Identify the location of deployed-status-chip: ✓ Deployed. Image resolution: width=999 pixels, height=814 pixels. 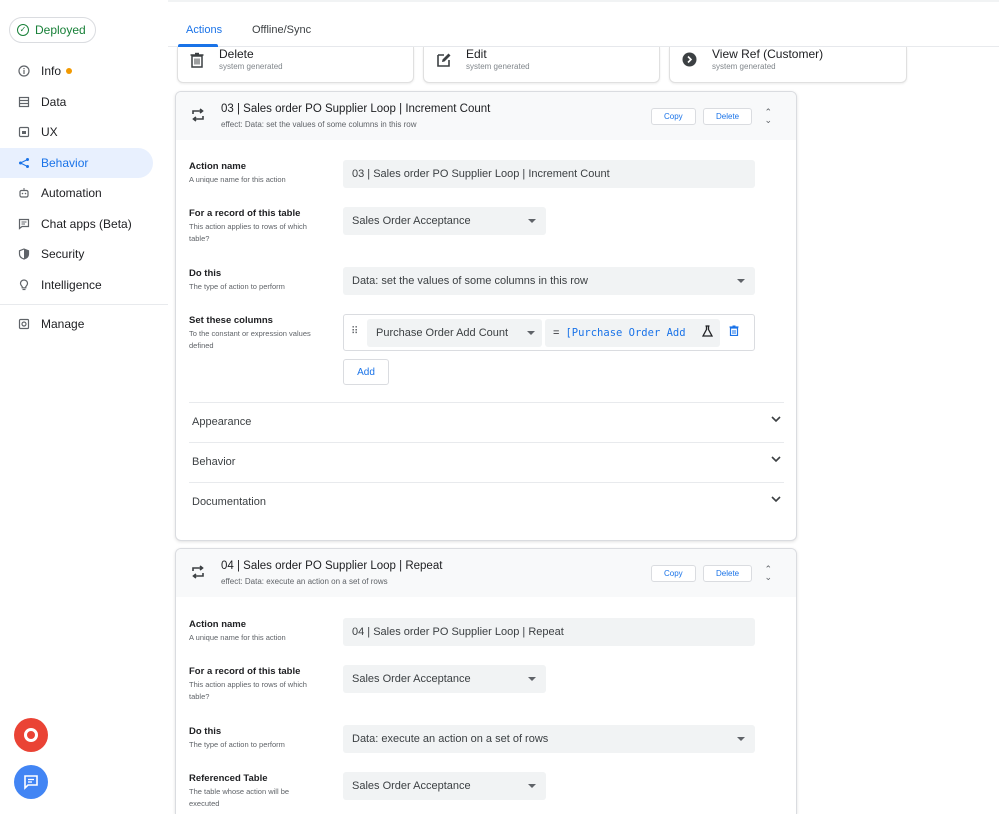
(52, 30).